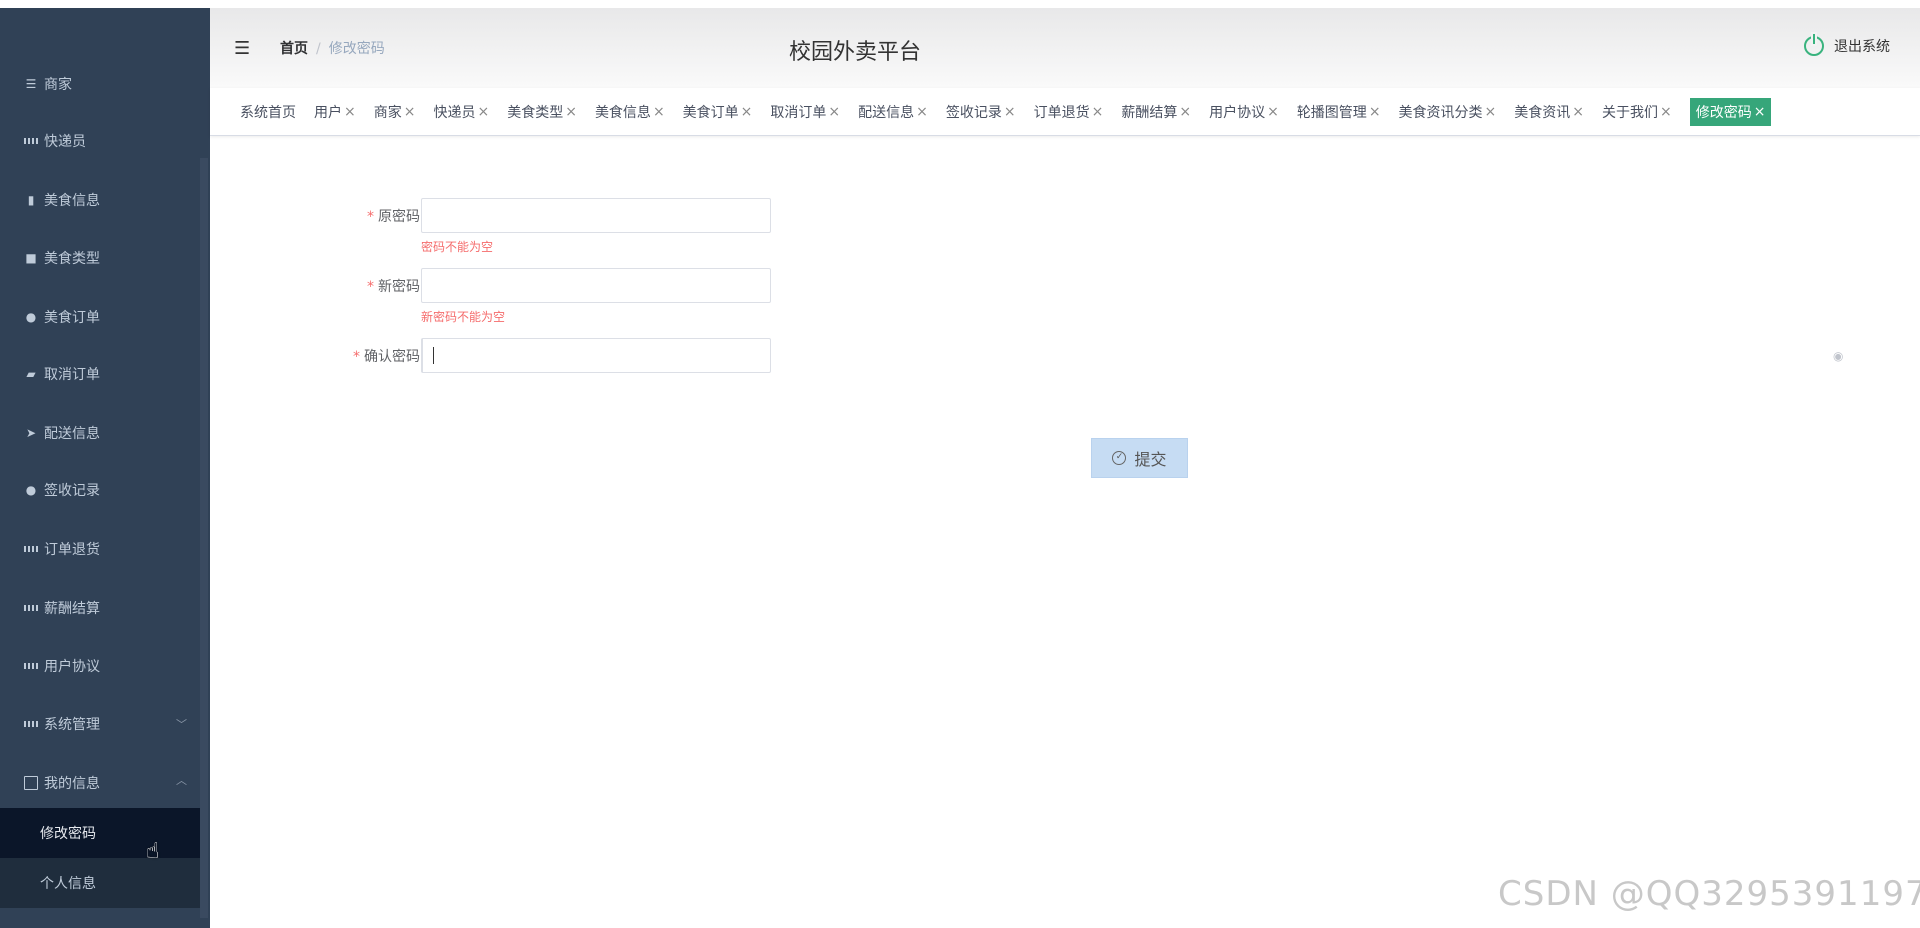  Describe the element at coordinates (1339, 112) in the screenshot. I see `tab-13: 轮播图管理 ×` at that location.